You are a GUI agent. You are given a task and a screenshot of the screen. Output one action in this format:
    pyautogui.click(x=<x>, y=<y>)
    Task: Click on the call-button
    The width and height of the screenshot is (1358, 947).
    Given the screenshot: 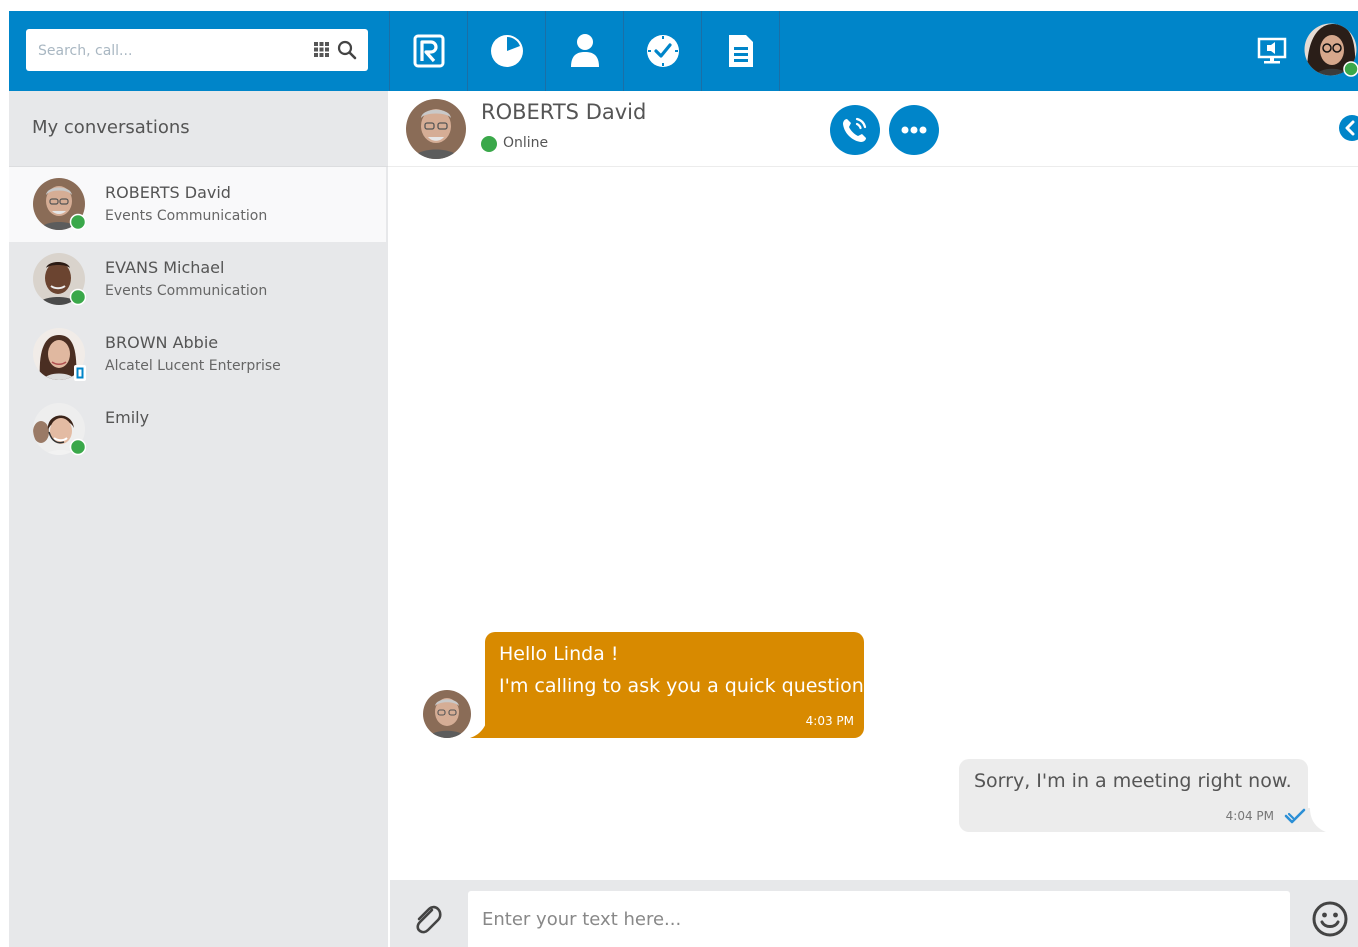 What is the action you would take?
    pyautogui.click(x=855, y=130)
    